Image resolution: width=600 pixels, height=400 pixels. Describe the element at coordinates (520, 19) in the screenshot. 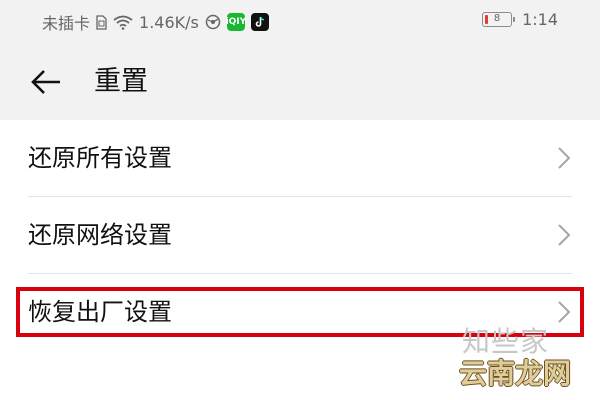

I see `status-right: 8 1:14` at that location.